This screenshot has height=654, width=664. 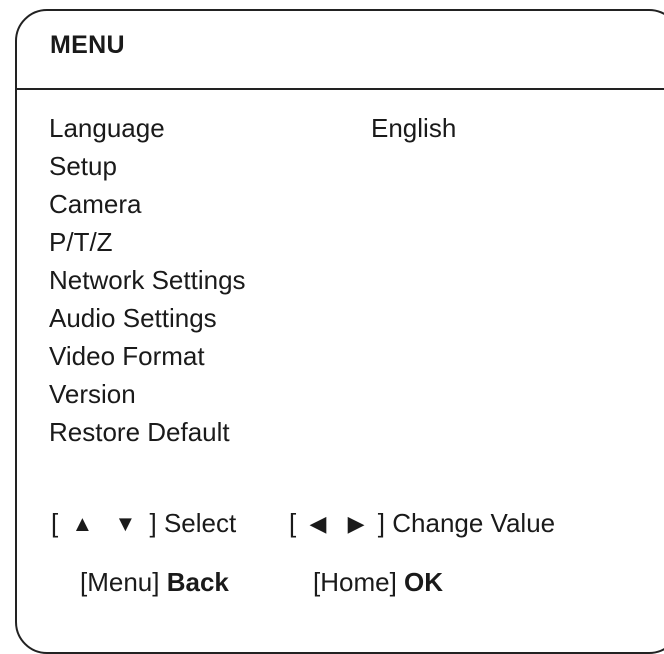 What do you see at coordinates (92, 394) in the screenshot?
I see `menu-item-label: Version` at bounding box center [92, 394].